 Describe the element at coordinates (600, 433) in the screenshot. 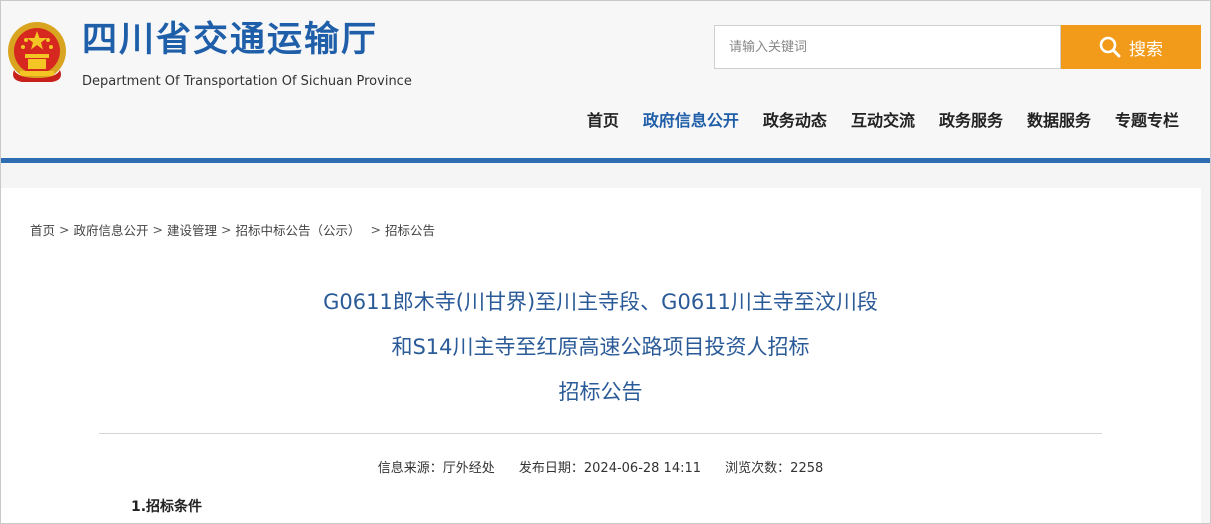

I see `title-divider` at that location.